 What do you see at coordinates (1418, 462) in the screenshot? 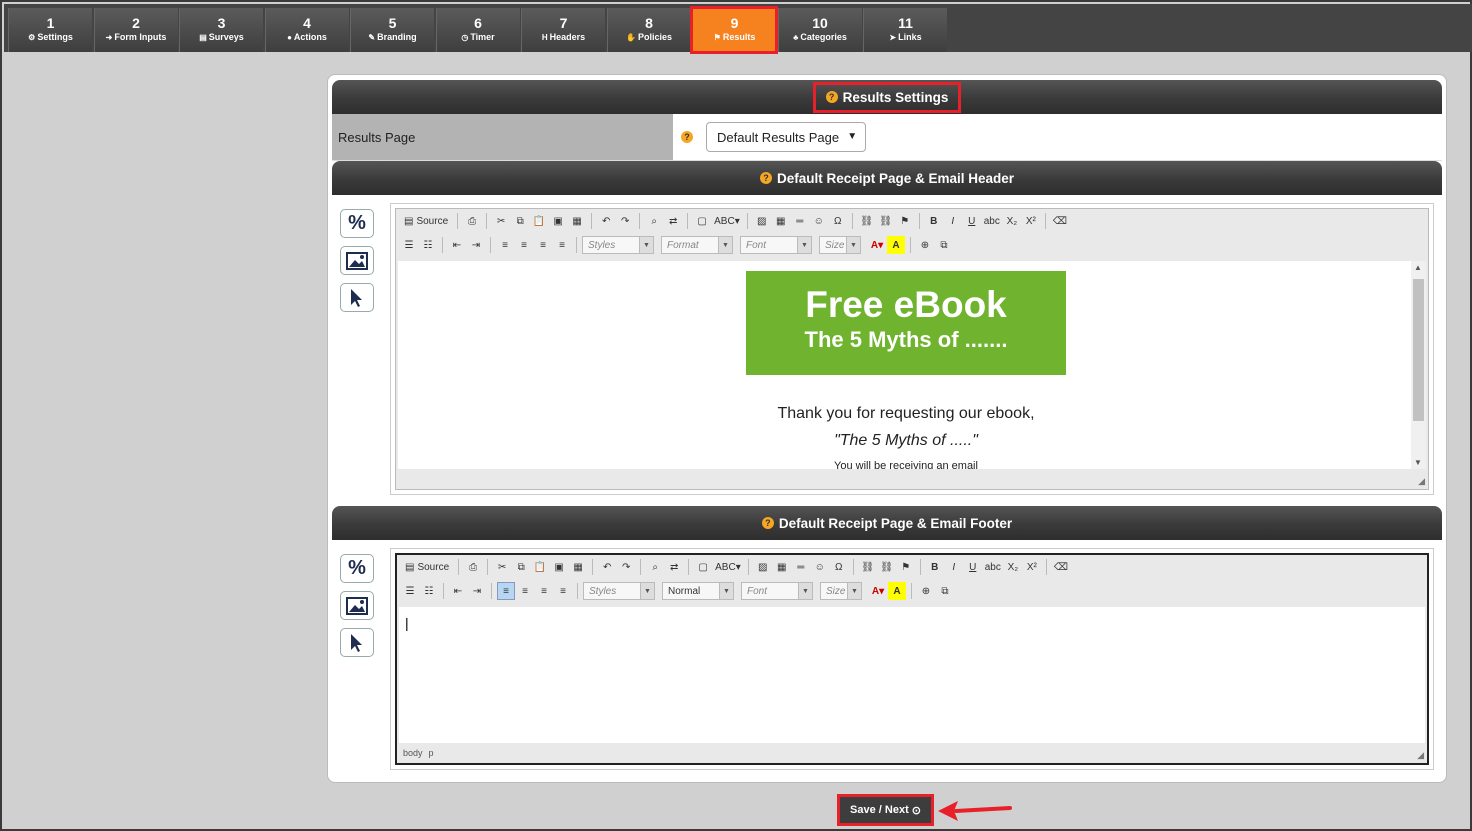
I see `scroll-down-icon: ▼` at bounding box center [1418, 462].